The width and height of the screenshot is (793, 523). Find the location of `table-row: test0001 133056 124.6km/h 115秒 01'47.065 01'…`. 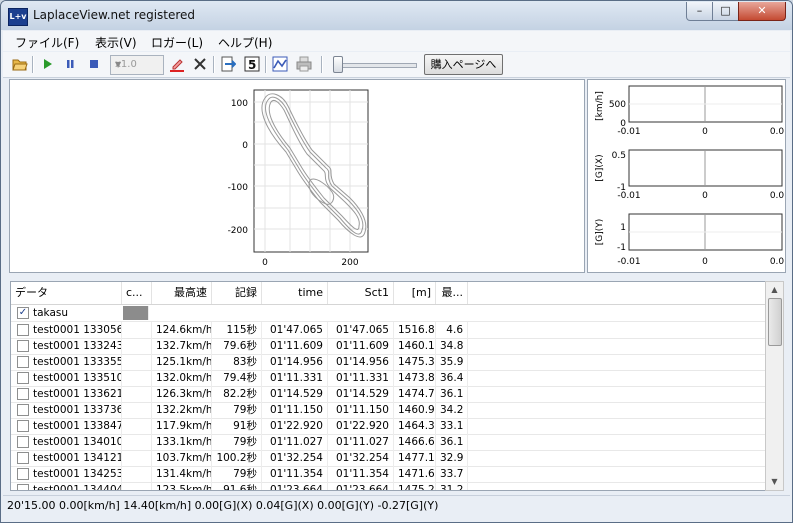

table-row: test0001 133056 124.6km/h 115秒 01'47.065 01'… is located at coordinates (388, 330).